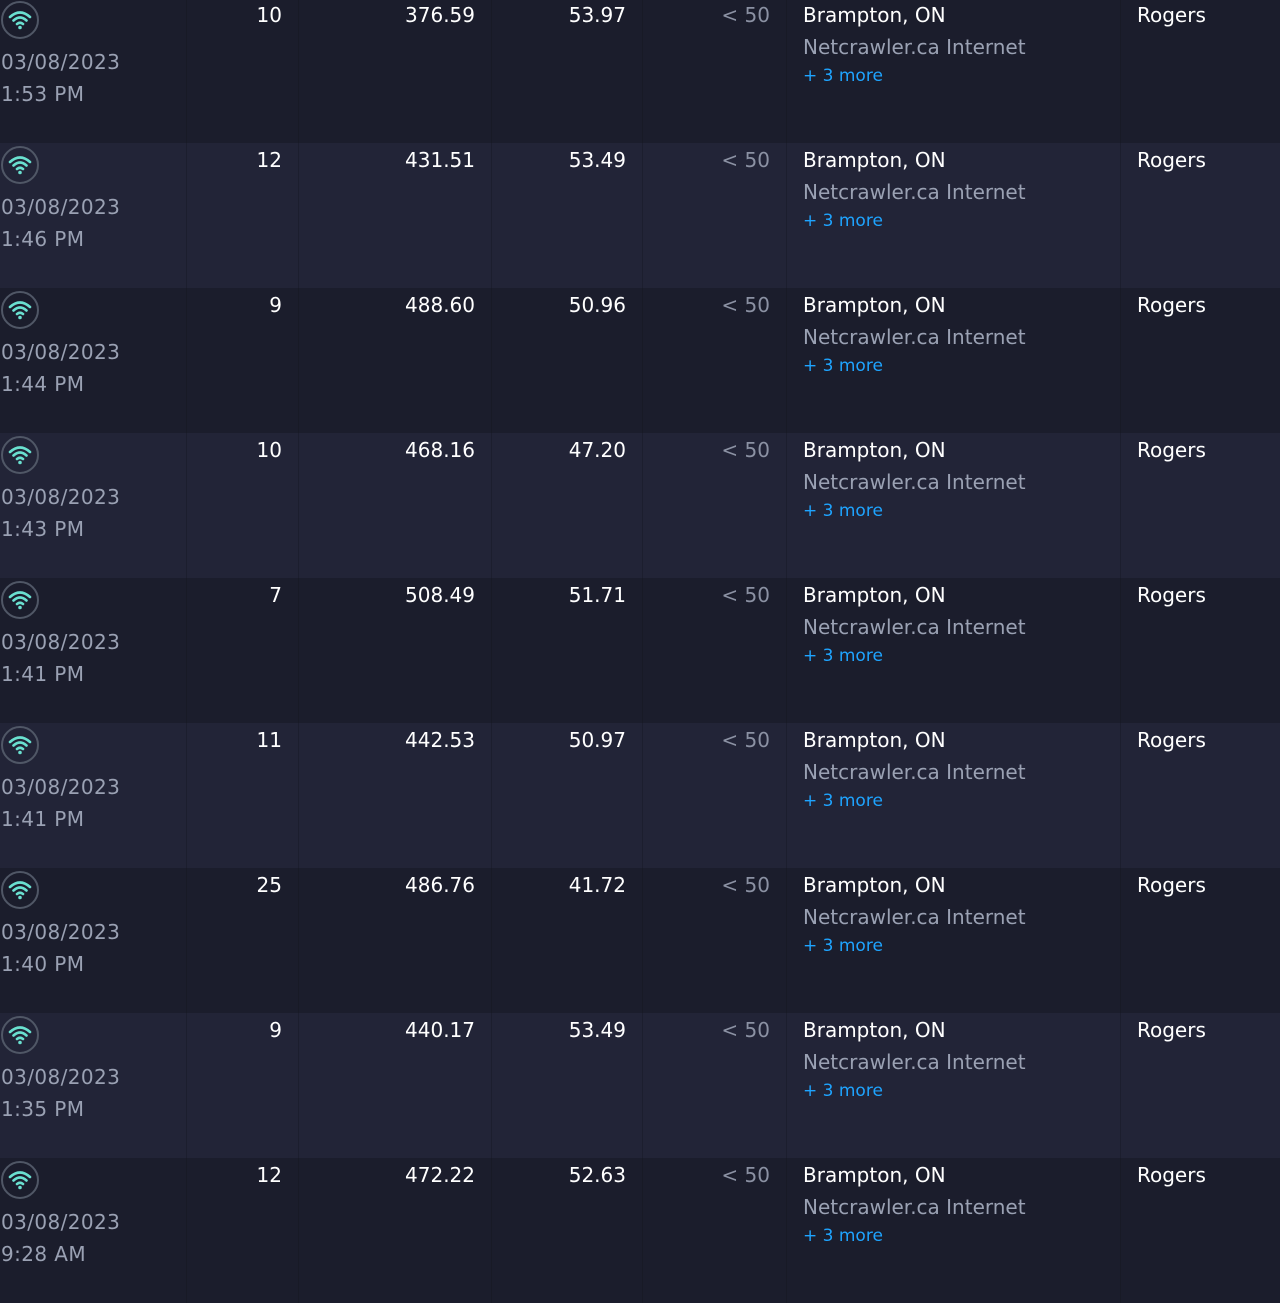 This screenshot has height=1303, width=1280. What do you see at coordinates (567, 360) in the screenshot?
I see `upload-cell: 50.96` at bounding box center [567, 360].